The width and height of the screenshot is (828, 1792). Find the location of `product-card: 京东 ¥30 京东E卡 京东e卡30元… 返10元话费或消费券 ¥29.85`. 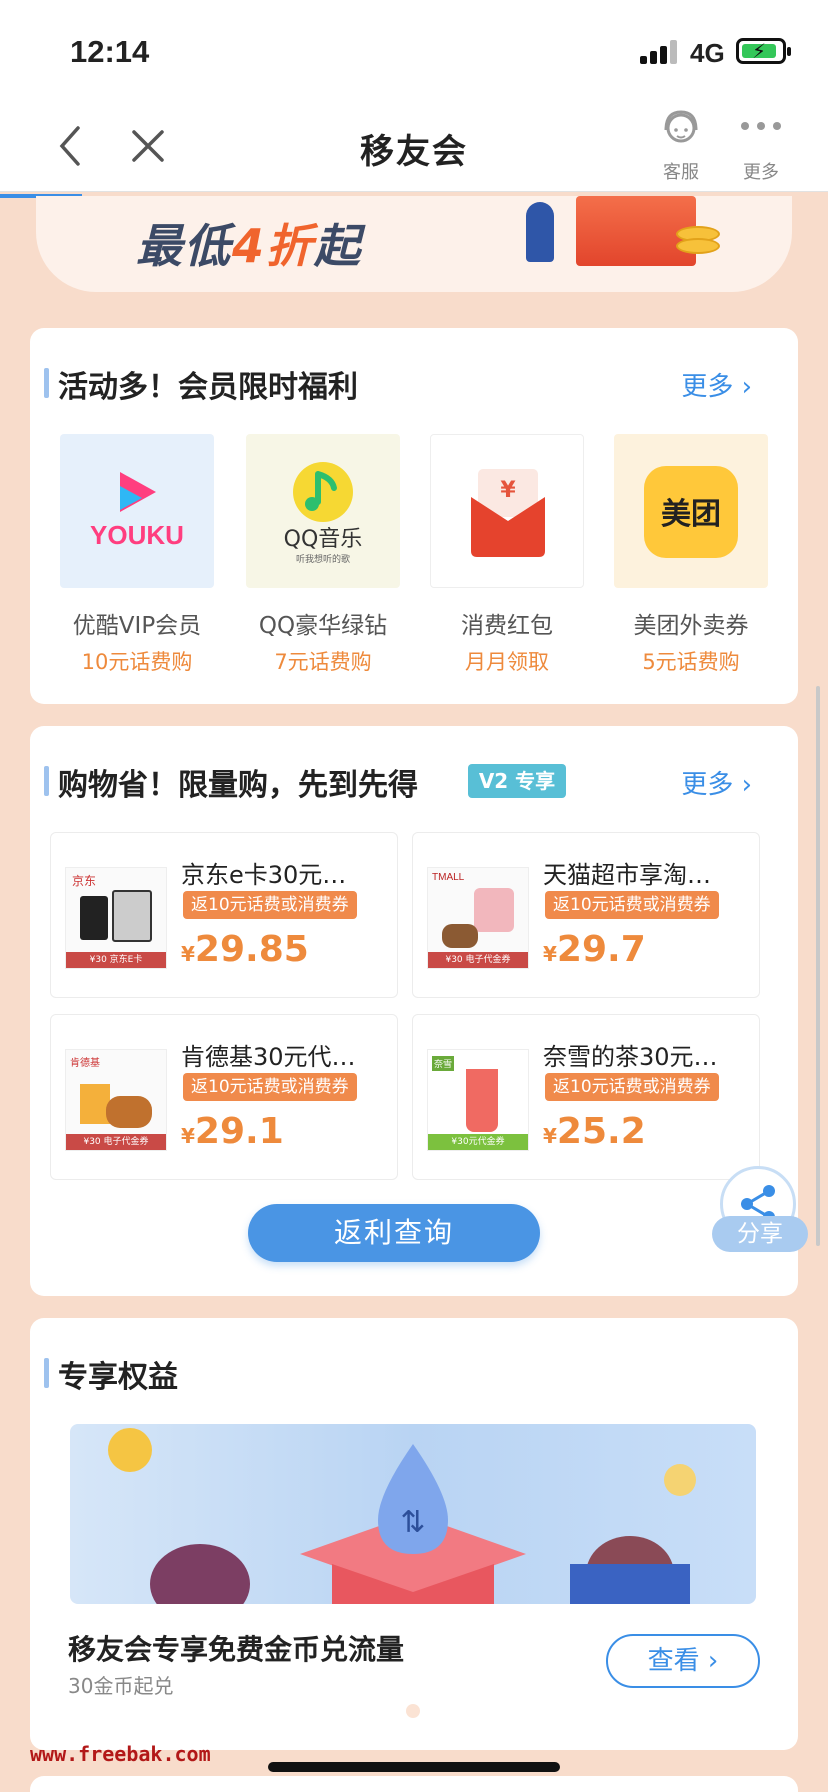

product-card: 京东 ¥30 京东E卡 京东e卡30元… 返10元话费或消费券 ¥29.85 is located at coordinates (224, 915).